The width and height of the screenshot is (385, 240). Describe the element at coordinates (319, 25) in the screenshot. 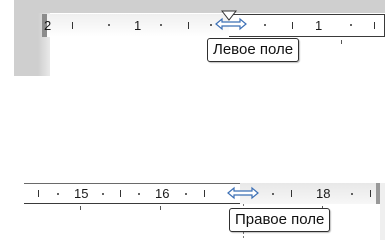

I see `ruler-label-1b: 1` at that location.